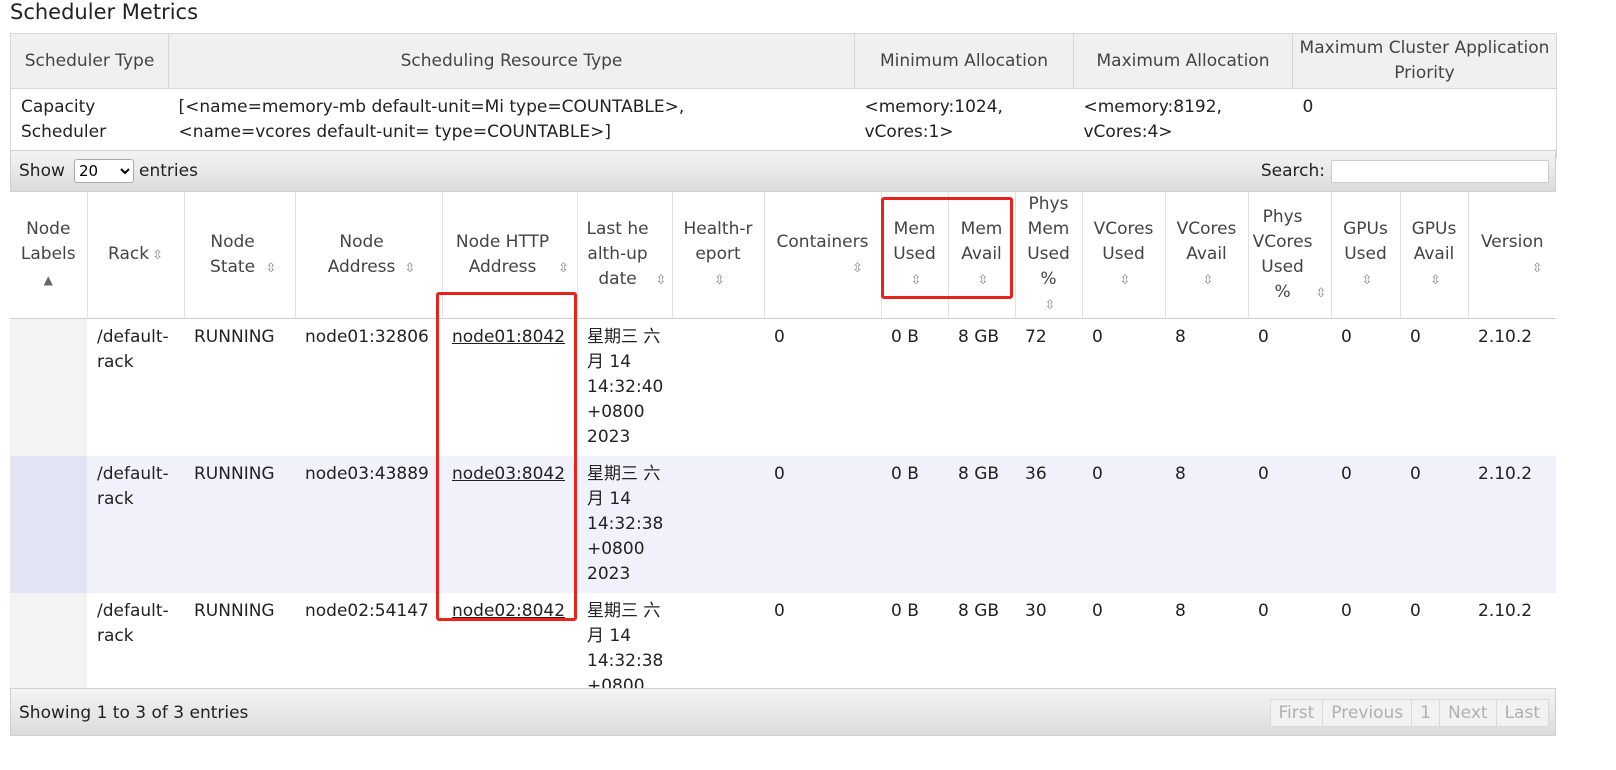  What do you see at coordinates (1123, 241) in the screenshot?
I see `col-vcores-used-label: VCores Used` at bounding box center [1123, 241].